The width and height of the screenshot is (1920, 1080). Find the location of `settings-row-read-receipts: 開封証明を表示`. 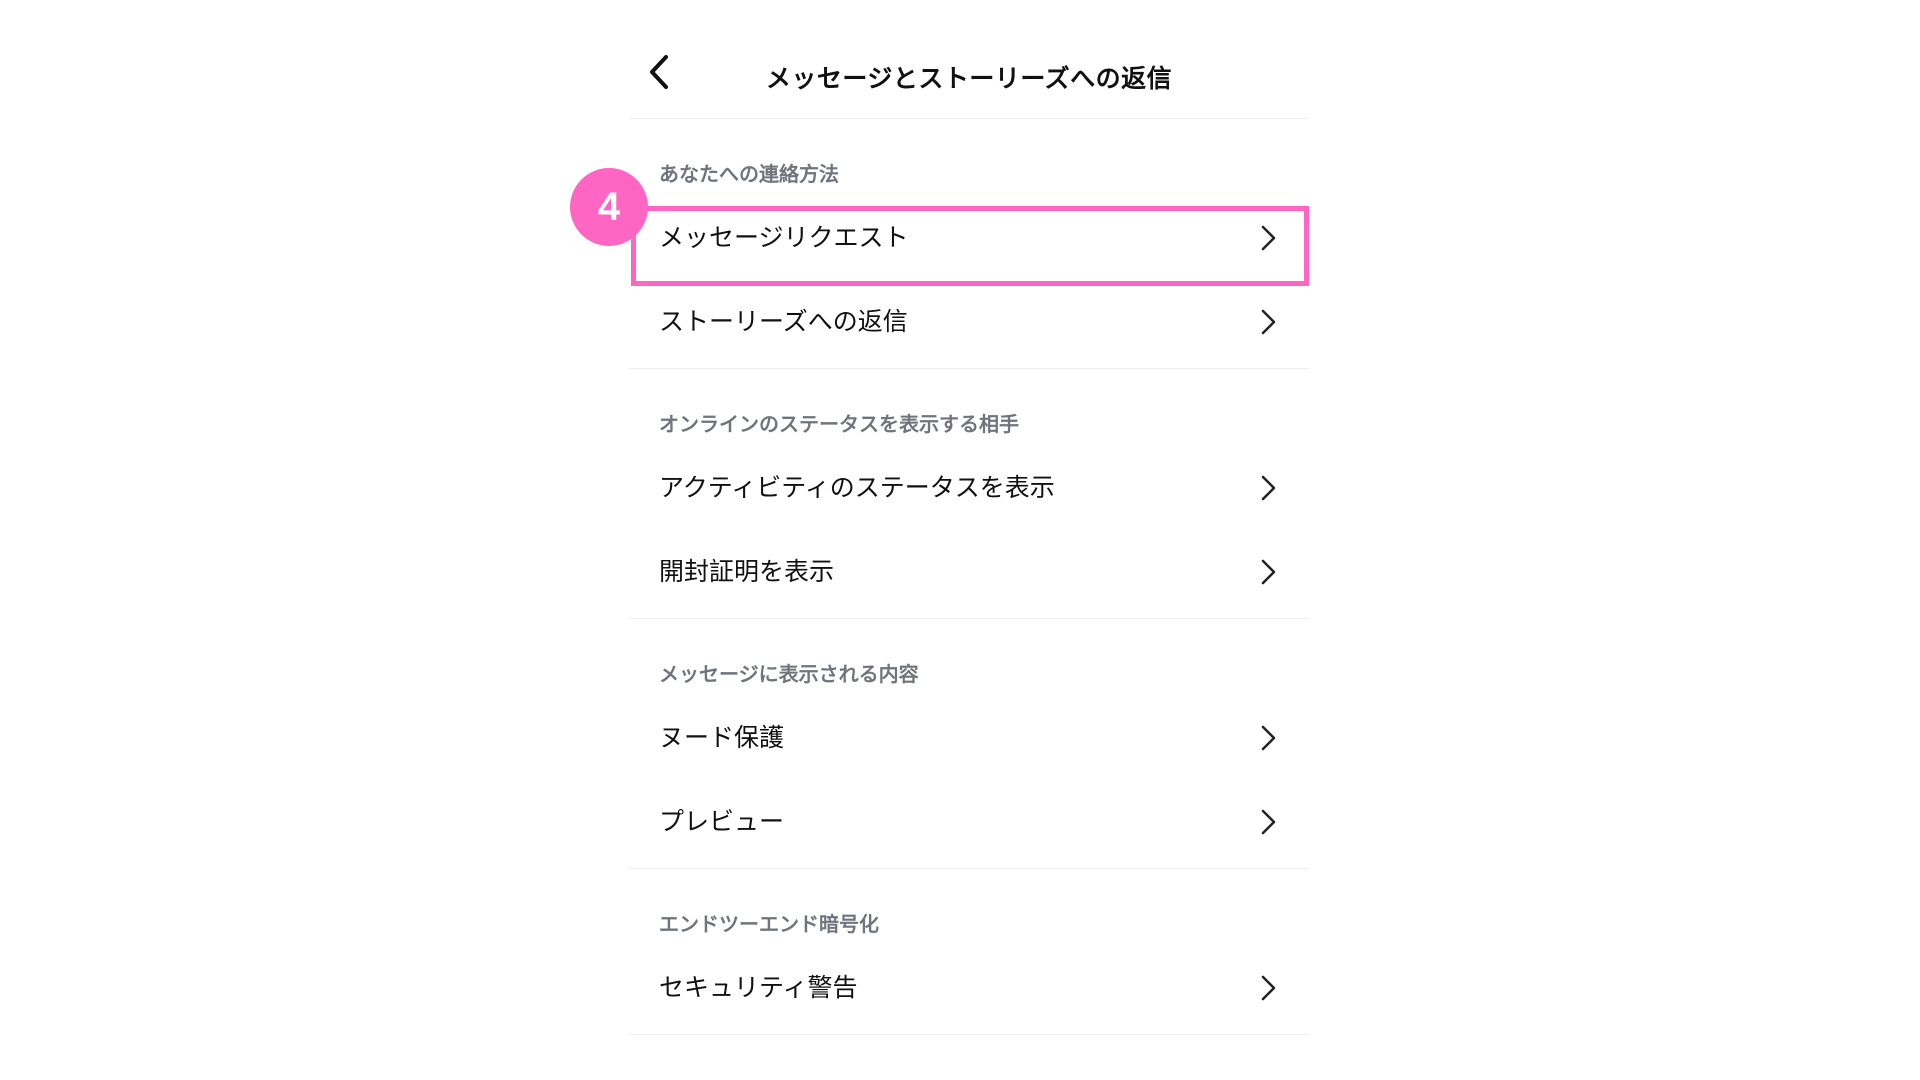

settings-row-read-receipts: 開封証明を表示 is located at coordinates (969, 572).